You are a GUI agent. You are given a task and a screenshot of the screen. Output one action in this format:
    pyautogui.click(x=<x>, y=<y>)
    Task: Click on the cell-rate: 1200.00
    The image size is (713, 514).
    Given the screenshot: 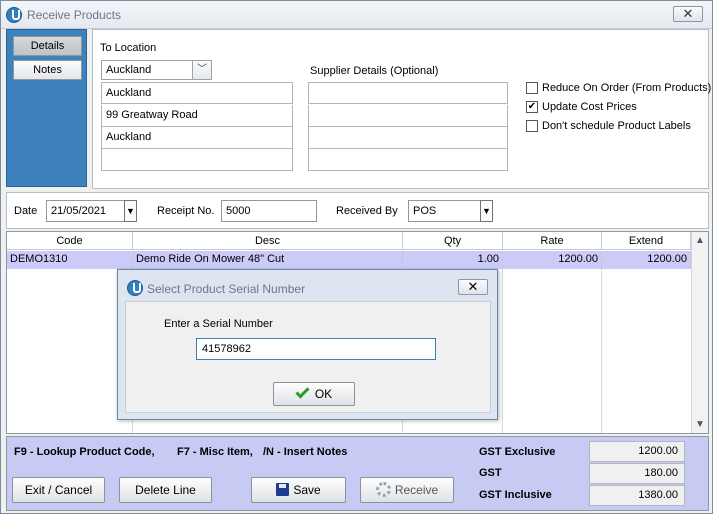 What is the action you would take?
    pyautogui.click(x=552, y=260)
    